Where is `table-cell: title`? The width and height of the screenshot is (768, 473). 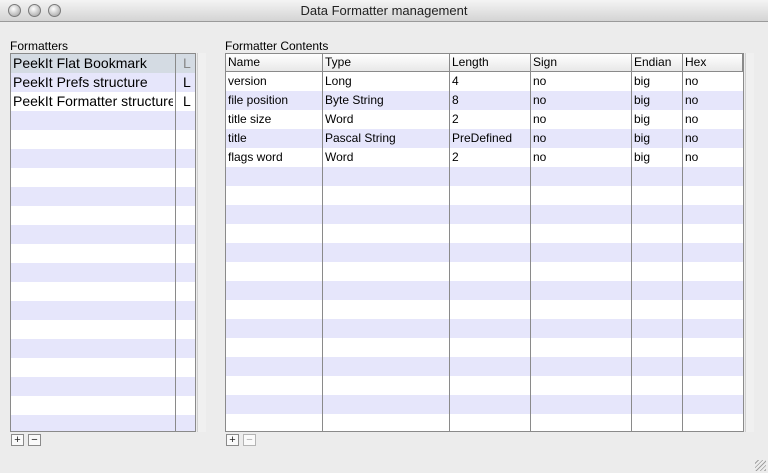 table-cell: title is located at coordinates (237, 138).